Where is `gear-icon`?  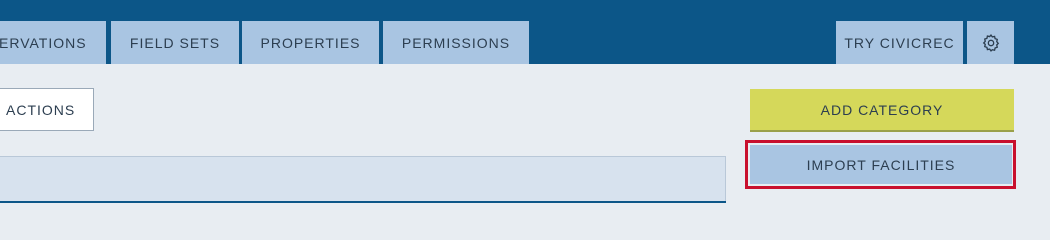 gear-icon is located at coordinates (991, 43).